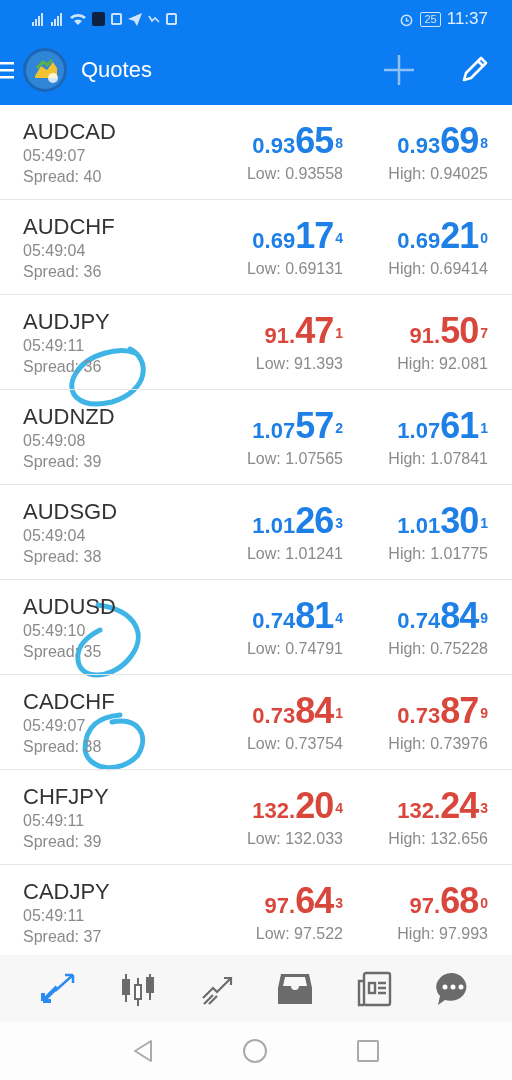 This screenshot has width=512, height=1080. Describe the element at coordinates (430, 19) in the screenshot. I see `battery-level: 25` at that location.